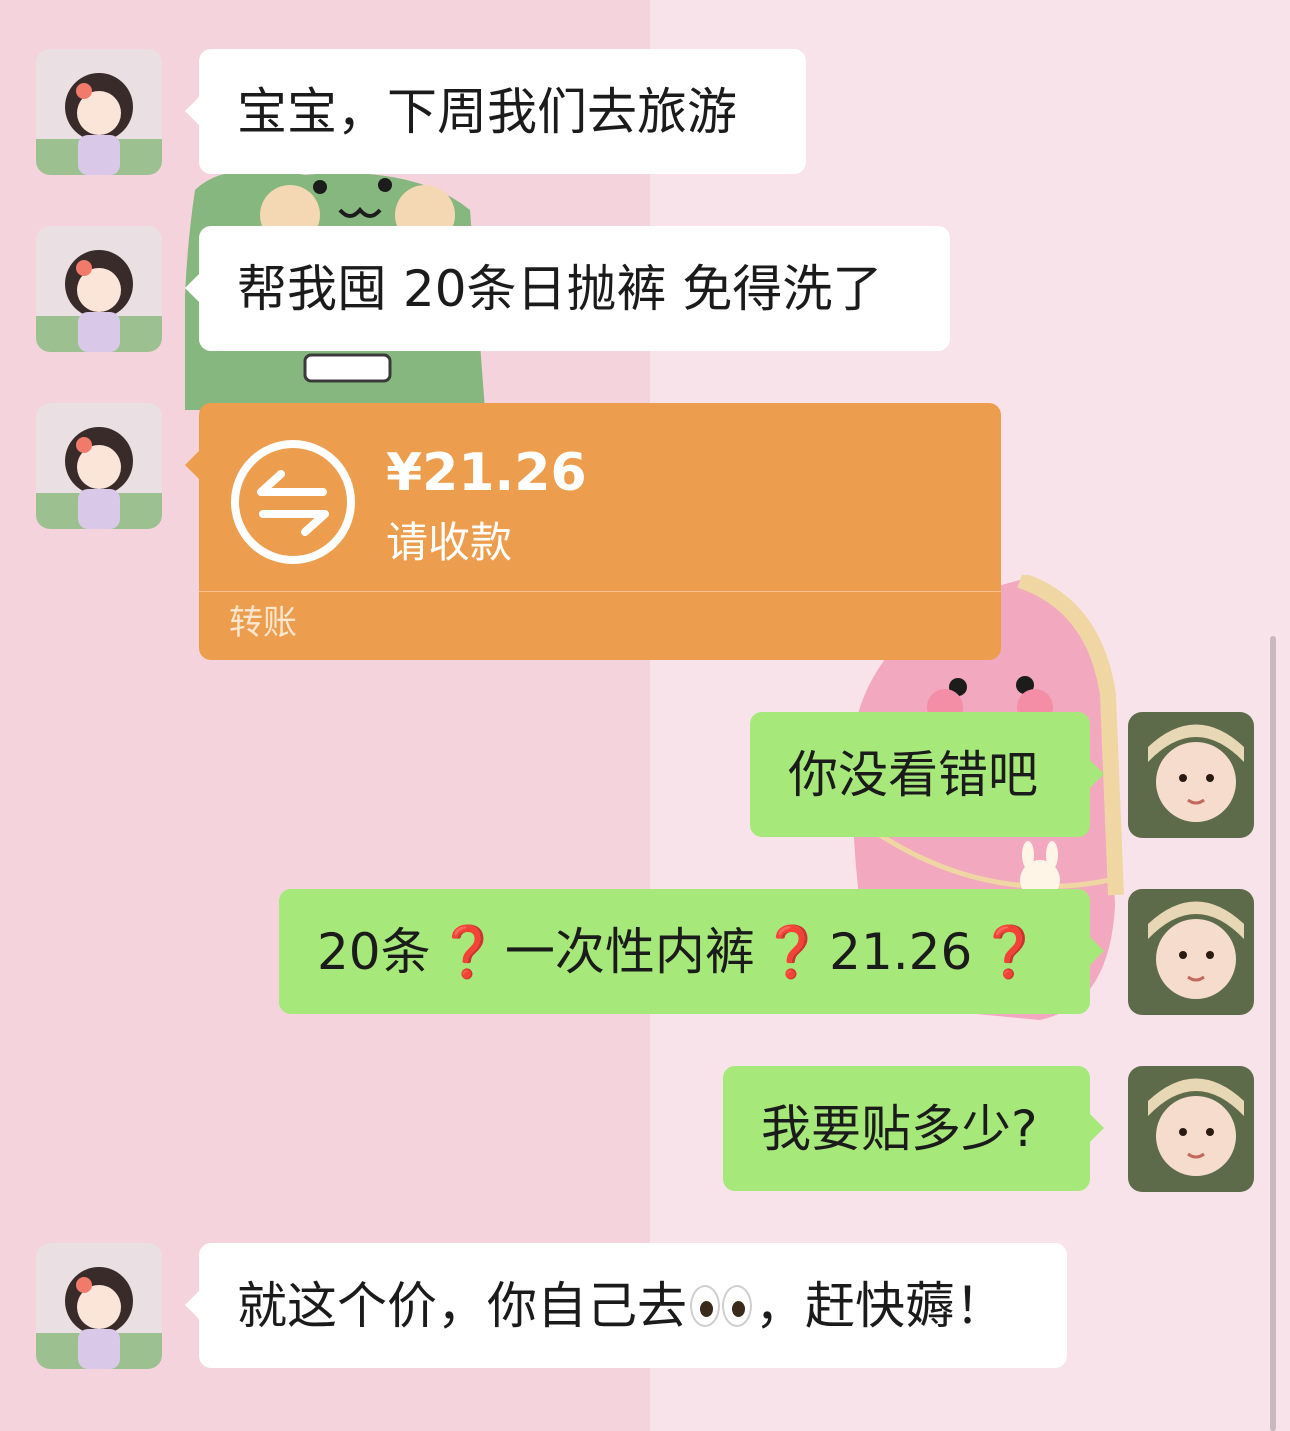  Describe the element at coordinates (374, 951) in the screenshot. I see `message-text-part: 20条` at that location.